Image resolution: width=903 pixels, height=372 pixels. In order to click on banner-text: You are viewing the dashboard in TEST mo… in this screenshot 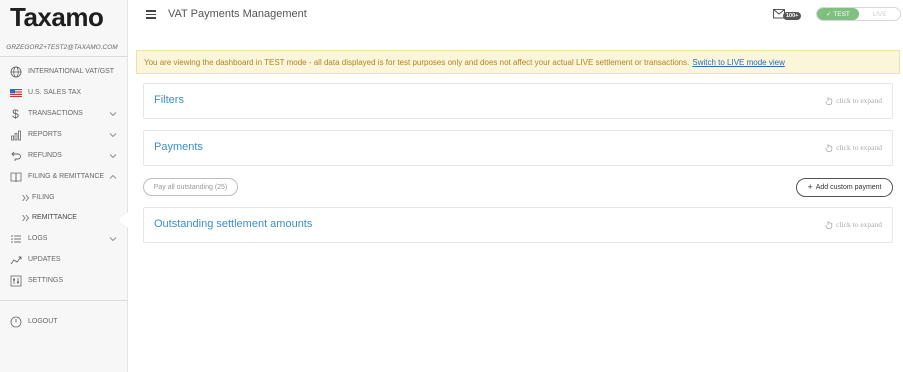, I will do `click(417, 62)`.